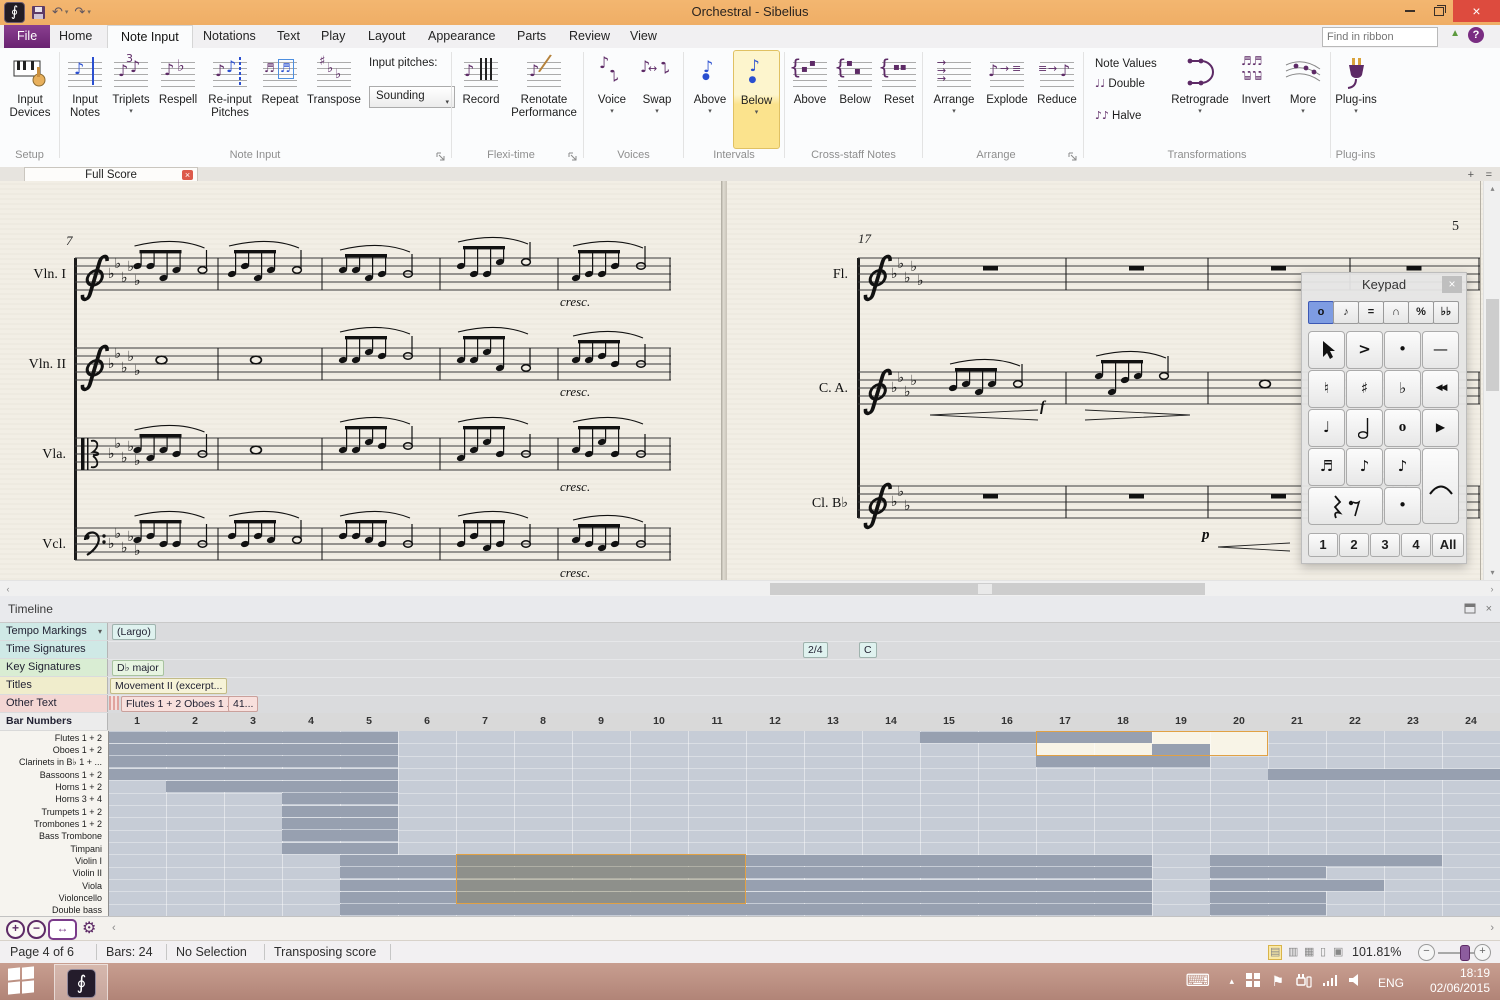 This screenshot has height=1000, width=1500. I want to click on invert-button: ♬♬ ♬♬ Invert, so click(1256, 98).